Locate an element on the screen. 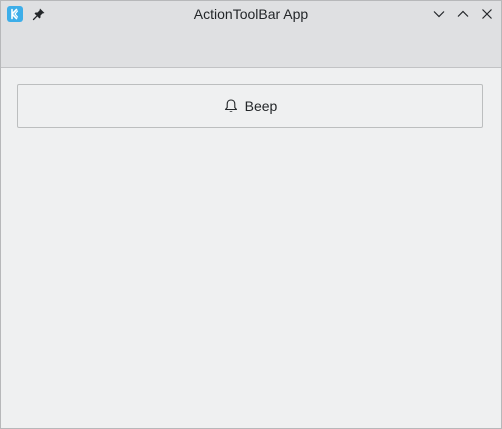 This screenshot has height=429, width=502. window-title: ActionToolBar App is located at coordinates (251, 14).